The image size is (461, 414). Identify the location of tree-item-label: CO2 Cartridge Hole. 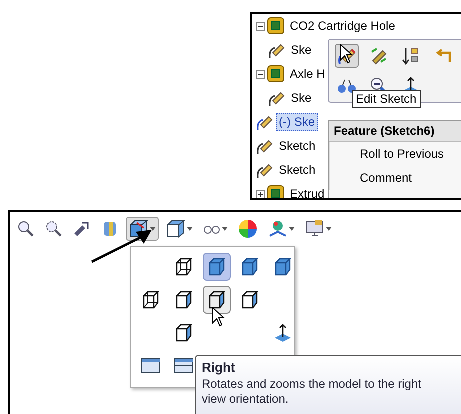
(342, 26).